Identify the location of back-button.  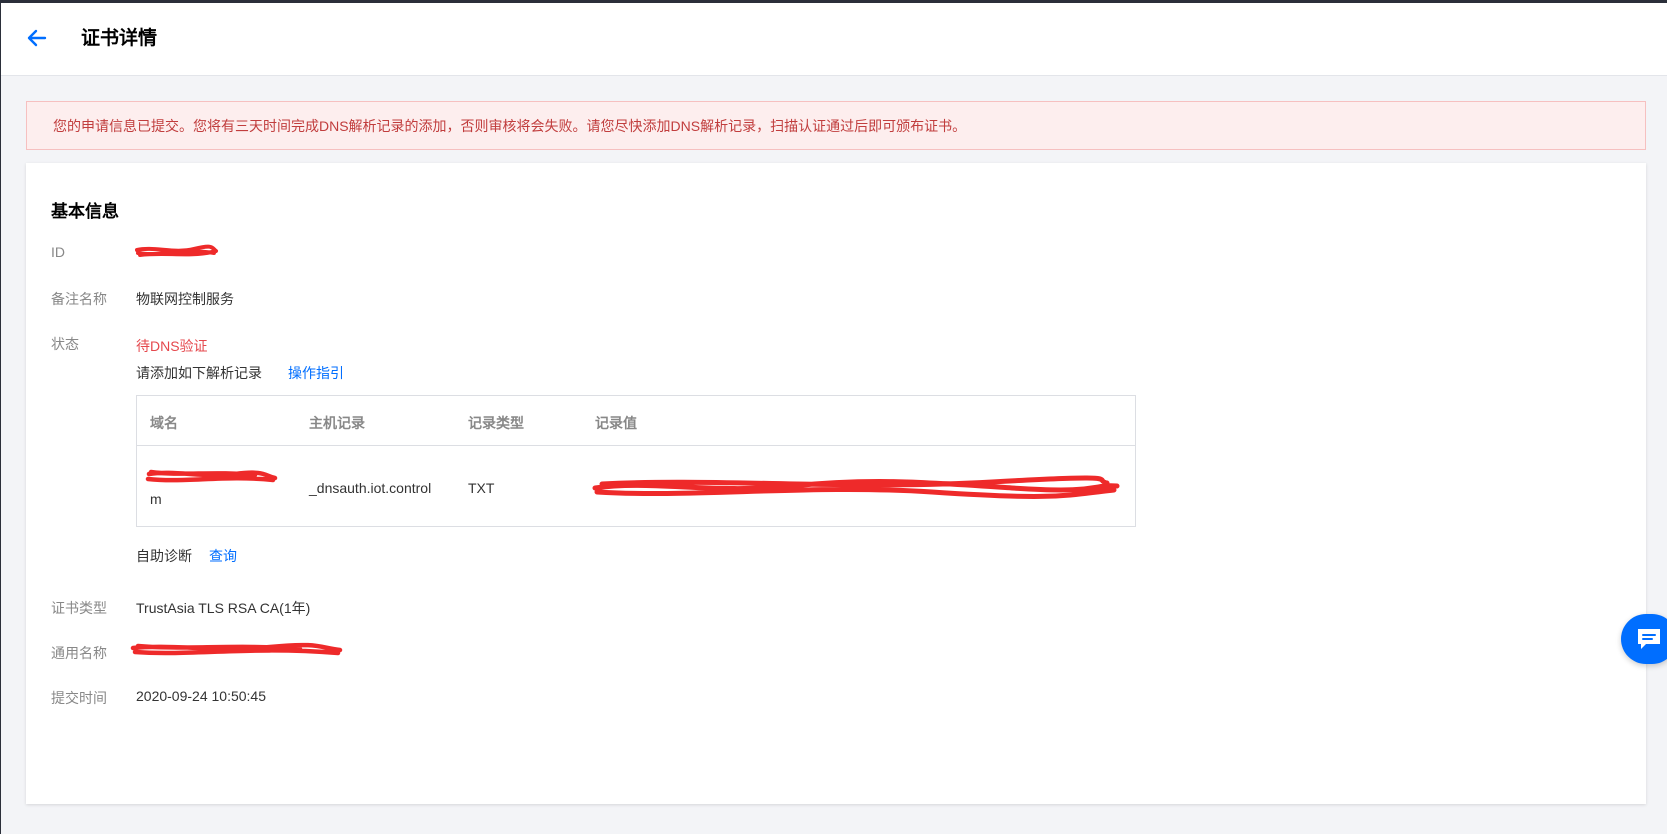
(36, 38).